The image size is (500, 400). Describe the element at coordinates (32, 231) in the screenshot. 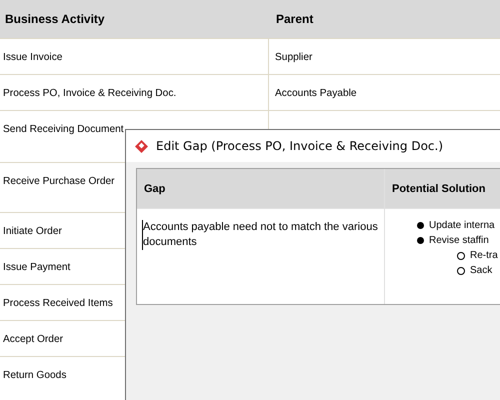

I see `table-cell: Initiate Order` at that location.